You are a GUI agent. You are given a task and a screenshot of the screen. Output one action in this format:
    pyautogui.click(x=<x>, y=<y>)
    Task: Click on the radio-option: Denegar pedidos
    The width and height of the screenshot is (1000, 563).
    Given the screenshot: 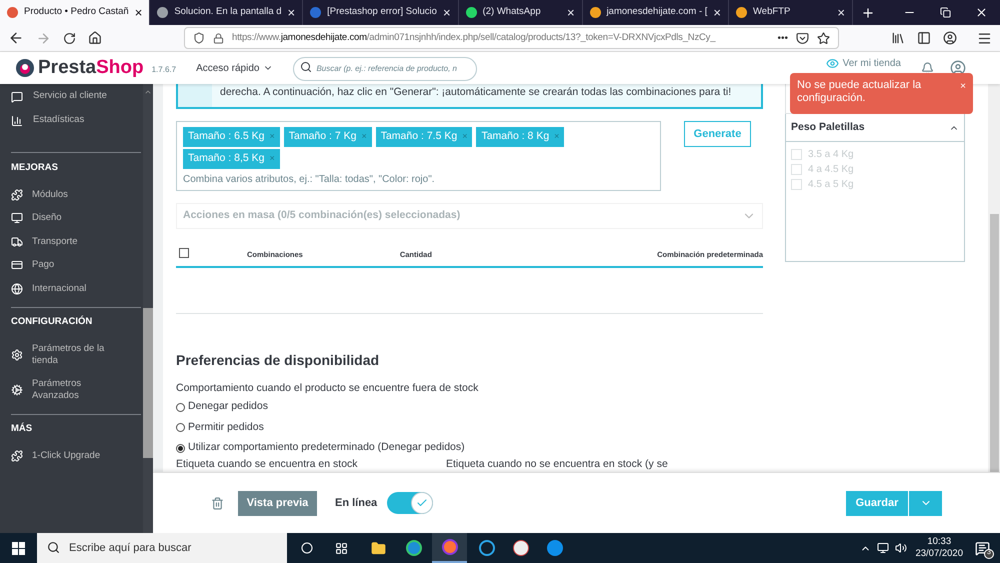 What is the action you would take?
    pyautogui.click(x=469, y=407)
    